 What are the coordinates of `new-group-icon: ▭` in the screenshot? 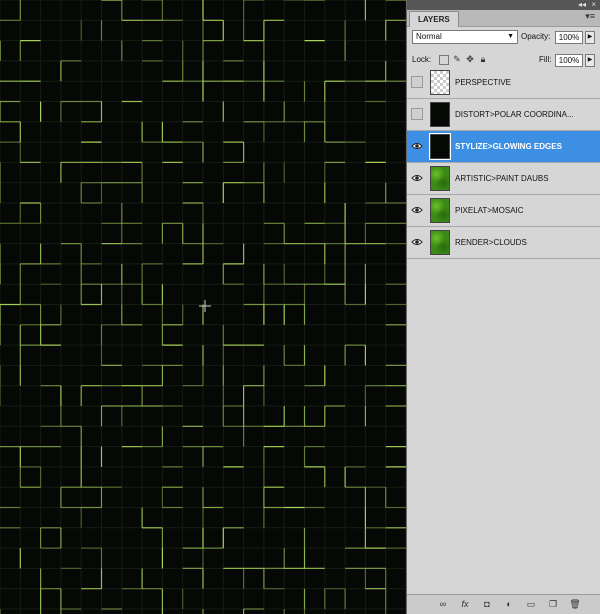 It's located at (531, 604).